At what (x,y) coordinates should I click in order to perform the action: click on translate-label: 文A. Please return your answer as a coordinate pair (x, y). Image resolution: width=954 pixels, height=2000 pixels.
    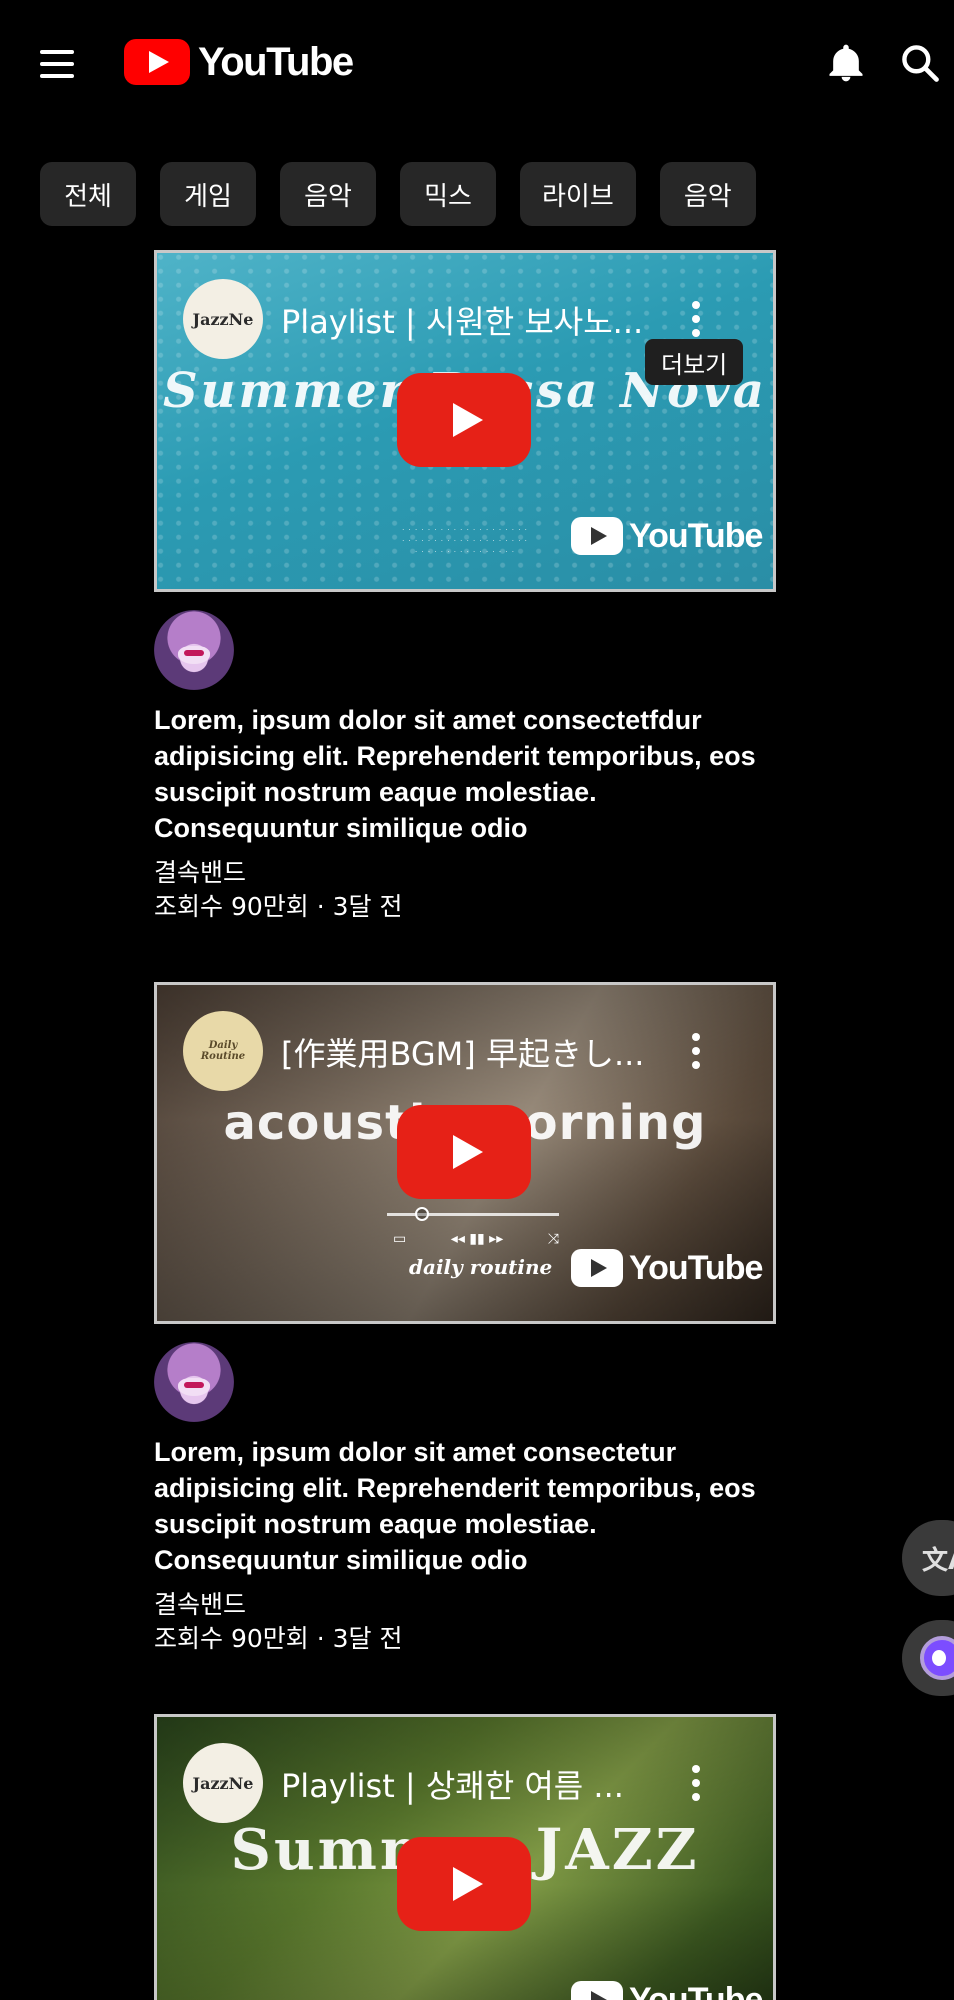
    Looking at the image, I should click on (938, 1560).